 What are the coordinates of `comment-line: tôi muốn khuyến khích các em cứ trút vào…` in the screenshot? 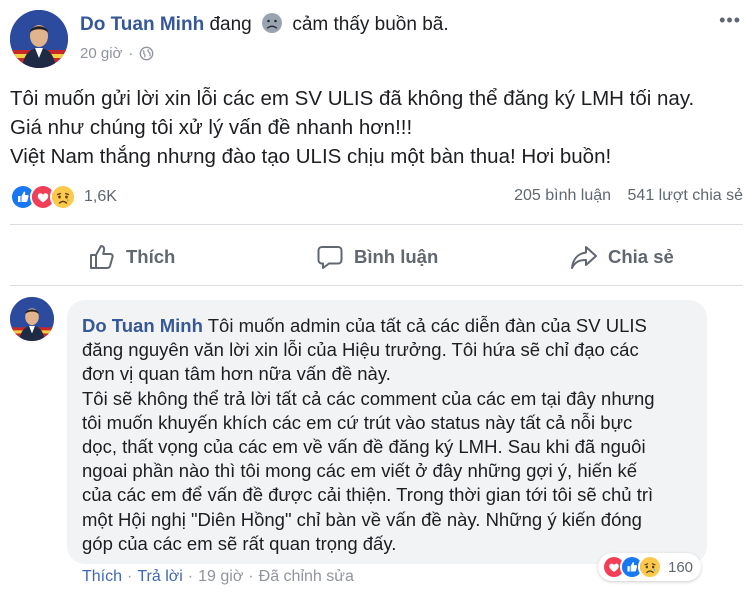 It's located at (357, 422).